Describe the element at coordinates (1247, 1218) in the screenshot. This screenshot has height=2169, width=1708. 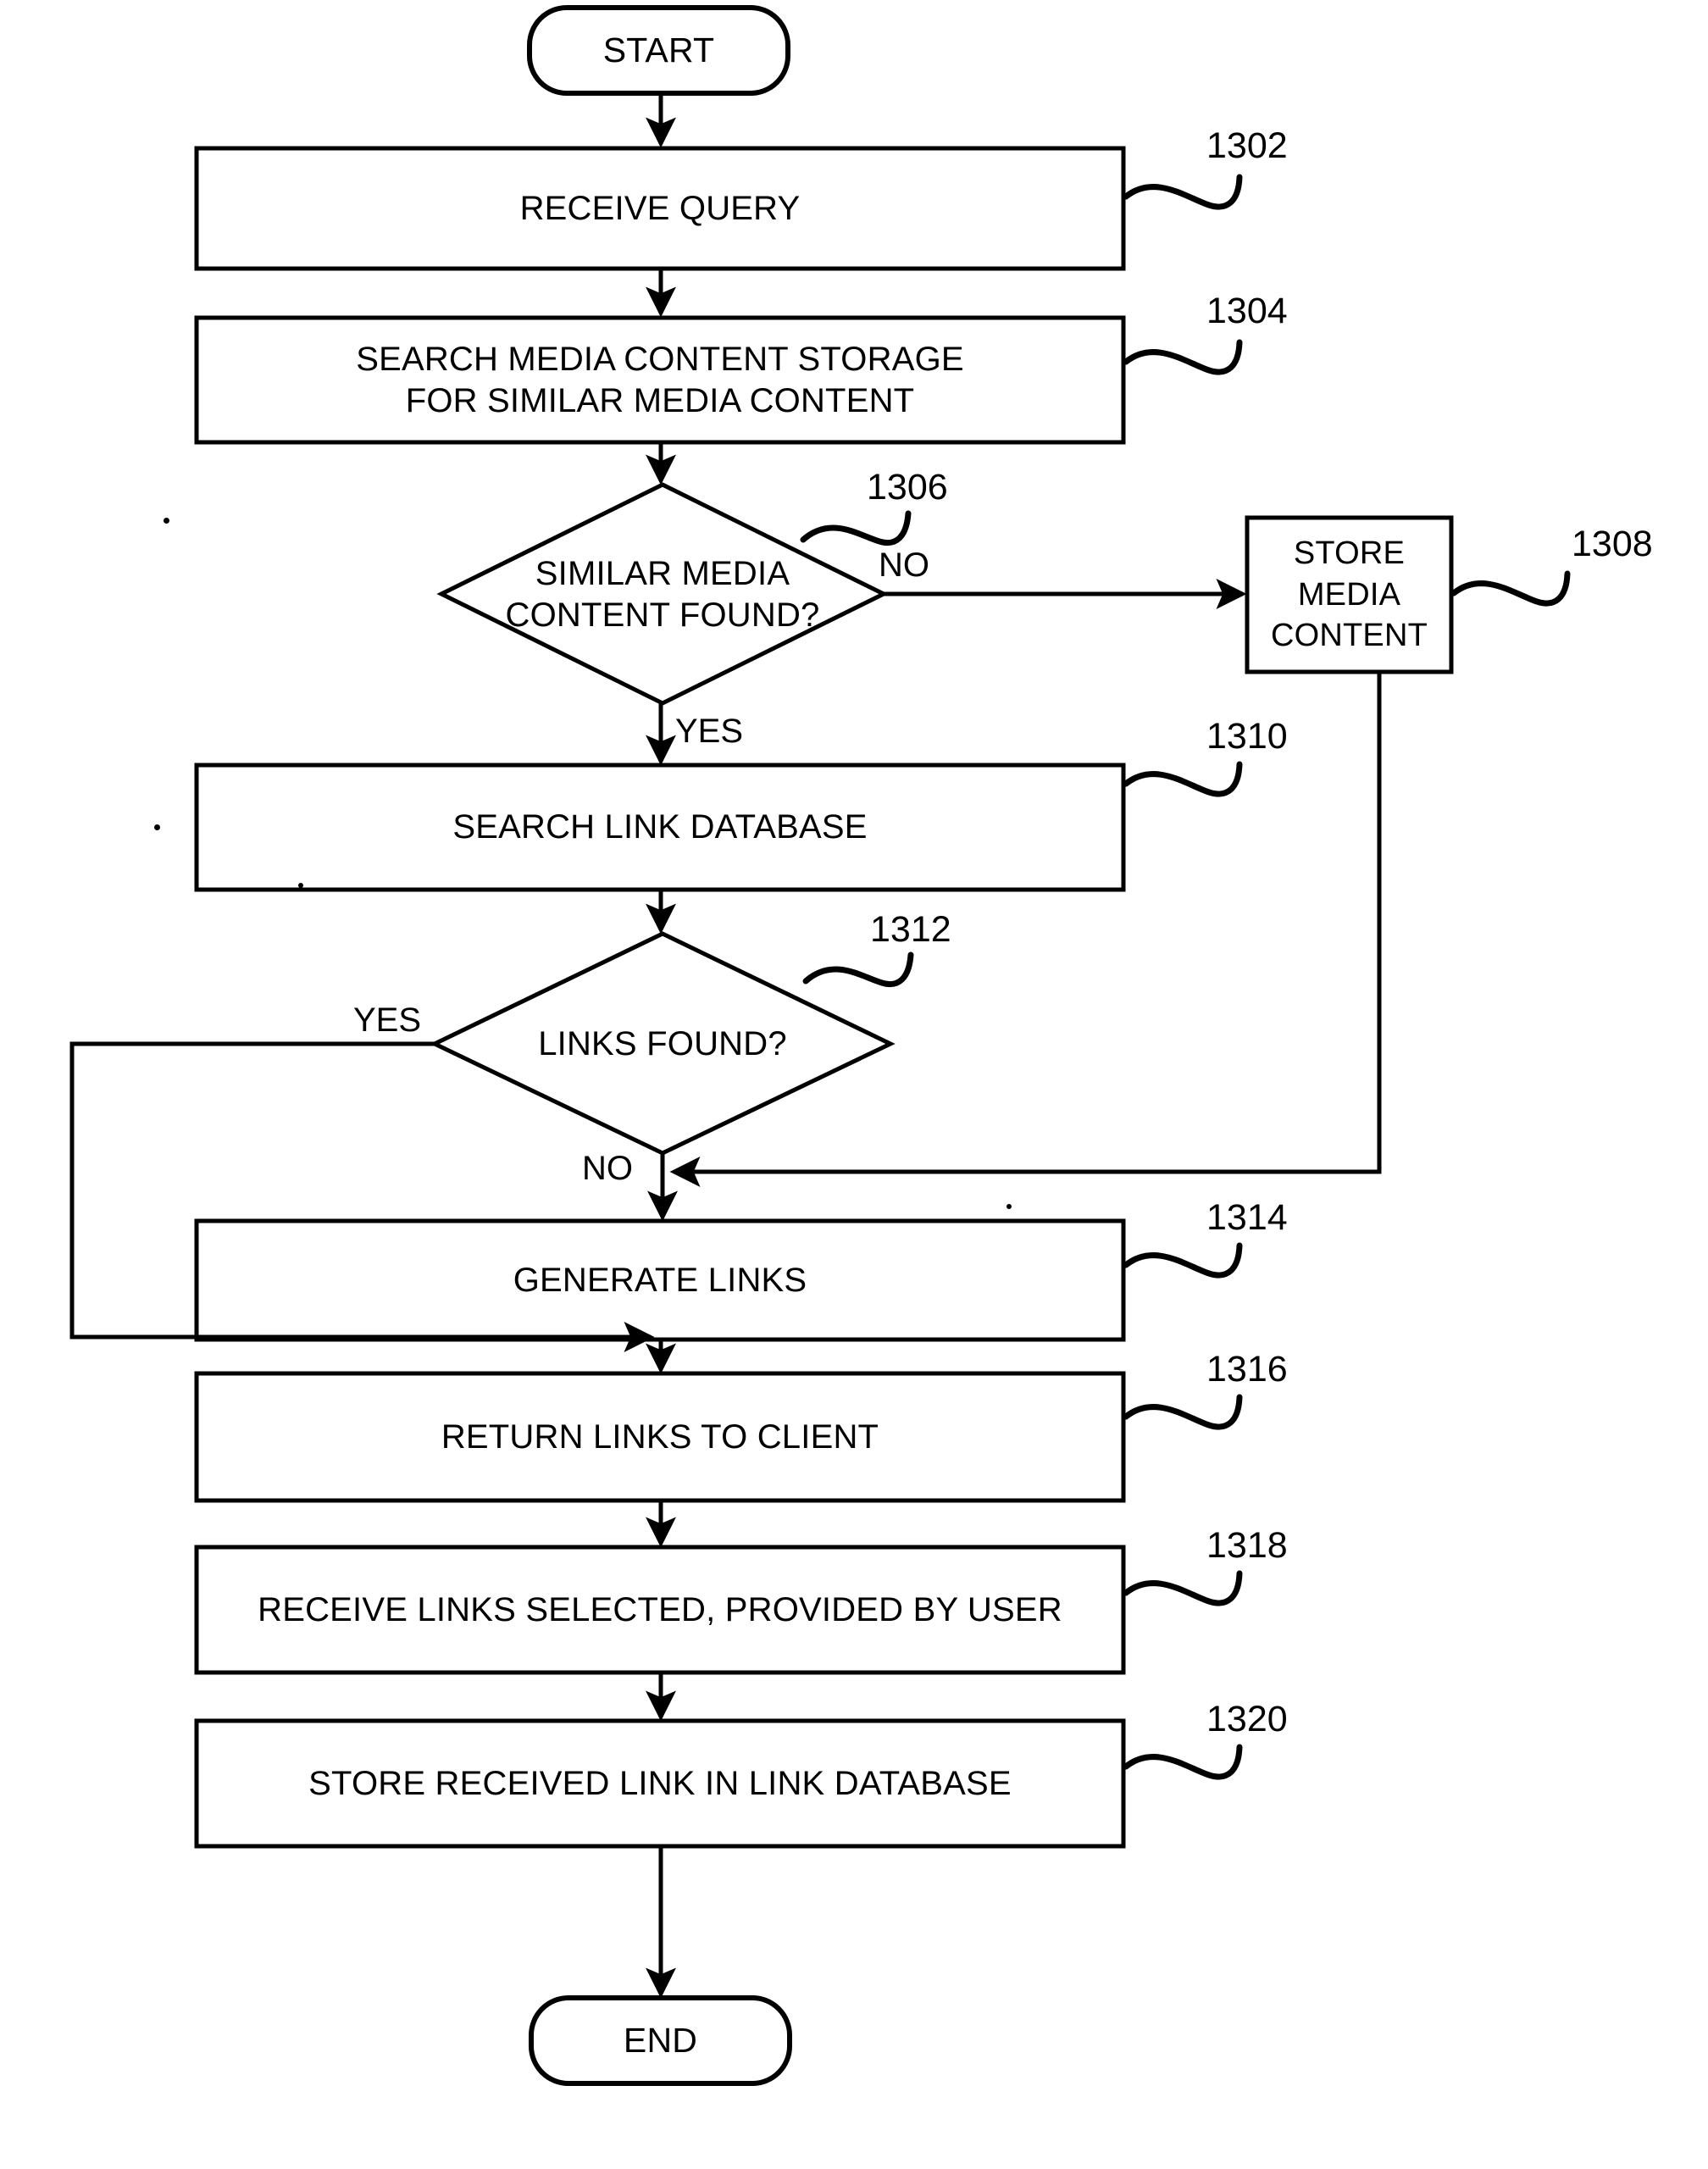
I see `reference-numeral-1314: 1314` at that location.